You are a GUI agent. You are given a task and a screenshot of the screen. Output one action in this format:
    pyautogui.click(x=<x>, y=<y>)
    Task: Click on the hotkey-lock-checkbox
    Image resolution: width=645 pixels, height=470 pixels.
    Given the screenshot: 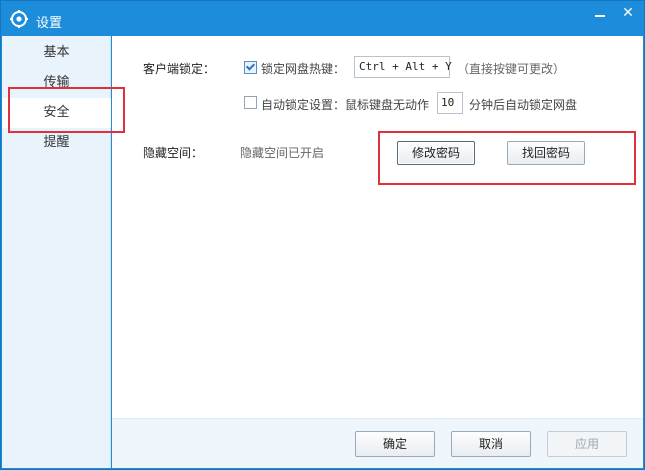 What is the action you would take?
    pyautogui.click(x=250, y=67)
    